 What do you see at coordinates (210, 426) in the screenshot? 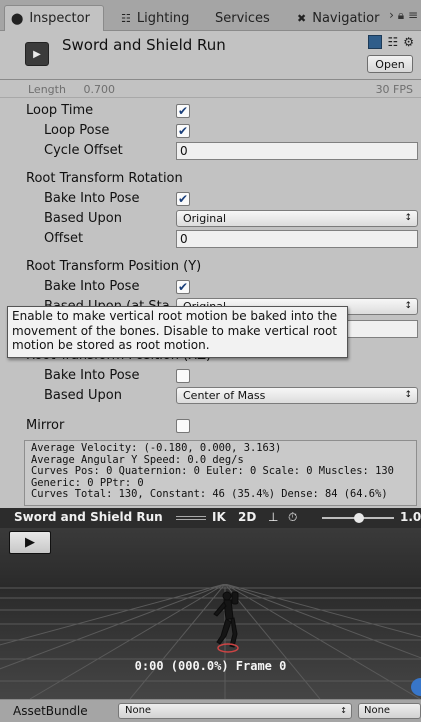
I see `mirror-row: Mirror` at bounding box center [210, 426].